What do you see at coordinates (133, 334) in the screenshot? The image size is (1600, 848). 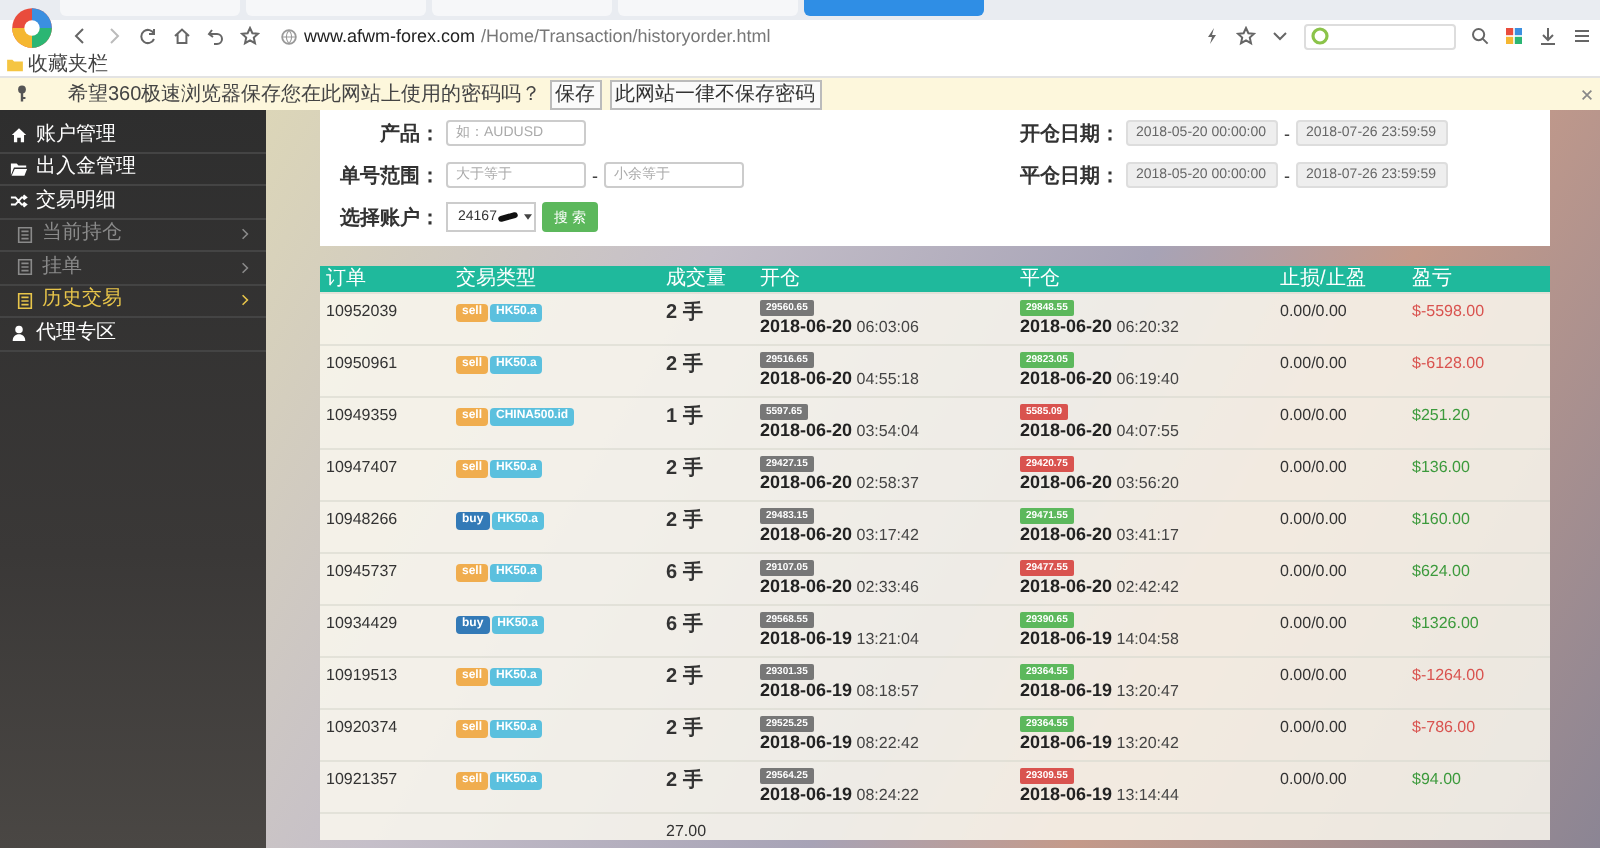 I see `sidebar-item: 代理专区` at bounding box center [133, 334].